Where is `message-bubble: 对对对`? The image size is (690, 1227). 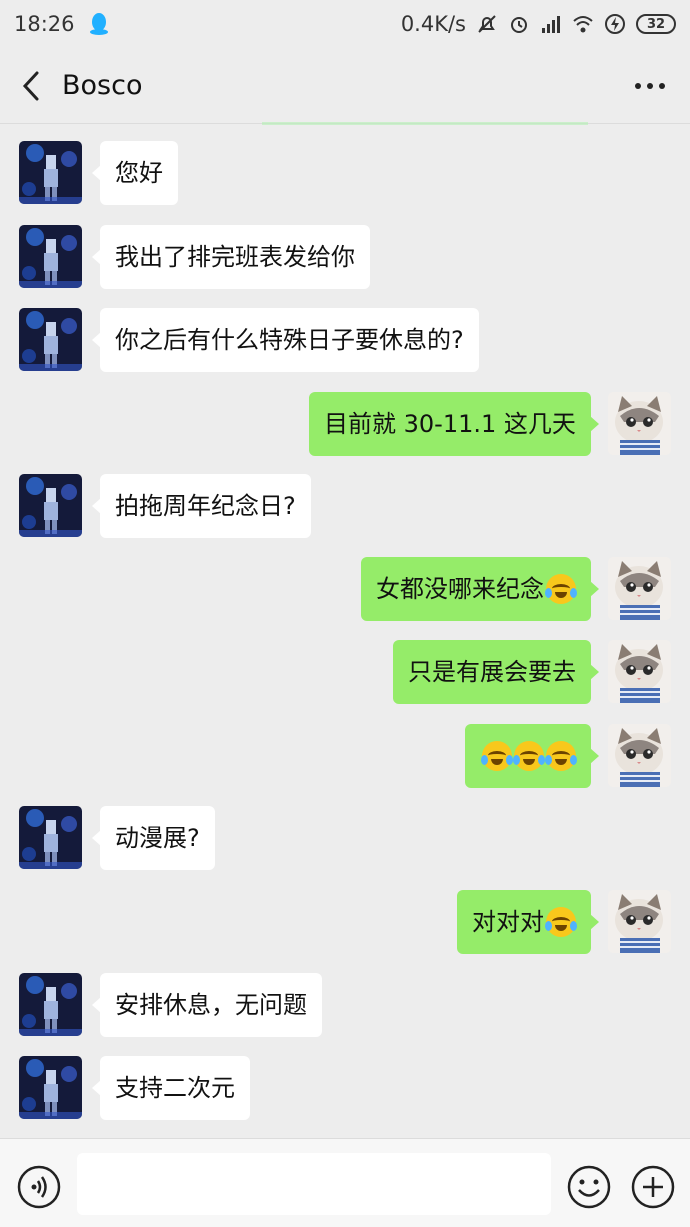
message-bubble: 对对对 is located at coordinates (528, 922).